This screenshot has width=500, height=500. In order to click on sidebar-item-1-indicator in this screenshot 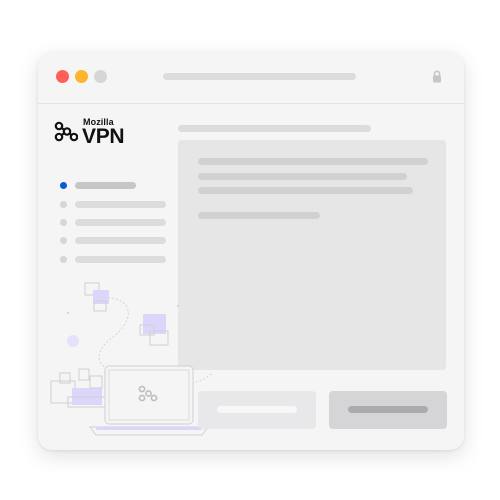, I will do `click(63, 185)`.